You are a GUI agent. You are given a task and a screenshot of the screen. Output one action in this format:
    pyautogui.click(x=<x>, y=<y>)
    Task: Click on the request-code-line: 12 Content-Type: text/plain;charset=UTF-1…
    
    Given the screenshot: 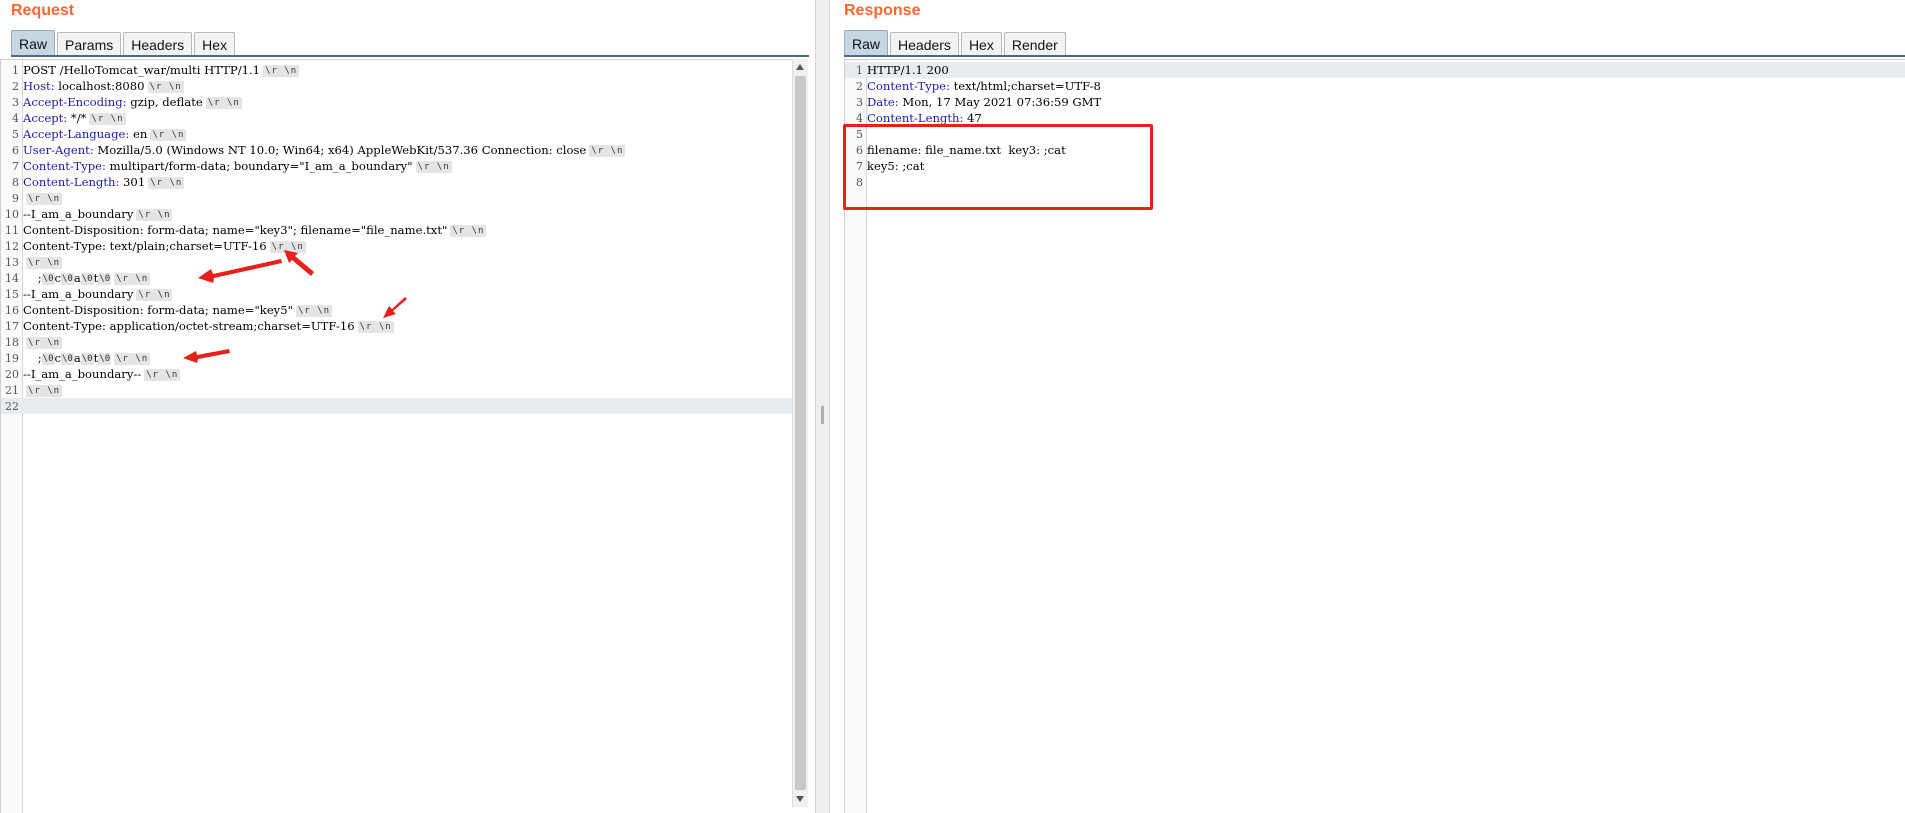 What is the action you would take?
    pyautogui.click(x=397, y=246)
    